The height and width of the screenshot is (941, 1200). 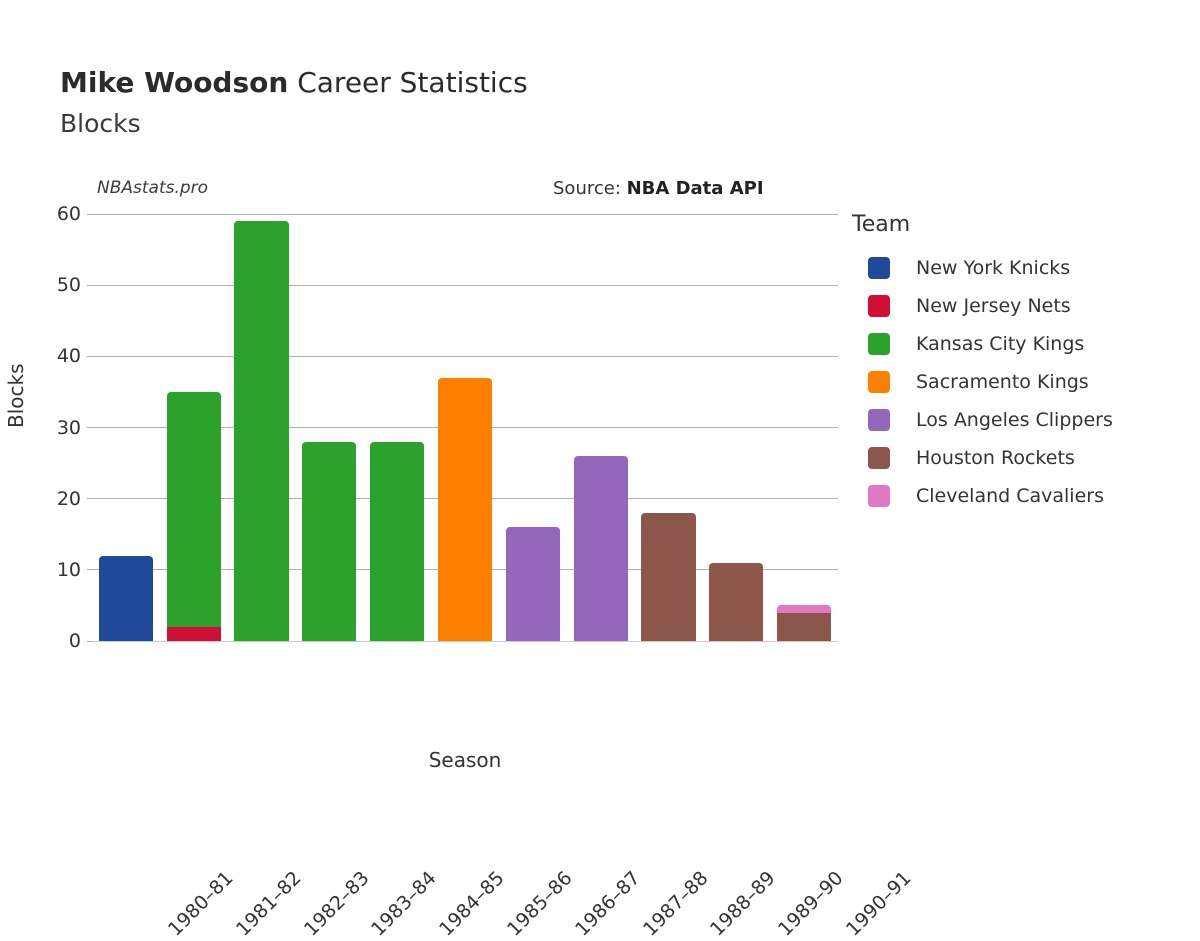 What do you see at coordinates (811, 904) in the screenshot?
I see `x-axis-tick-label: 1989–90` at bounding box center [811, 904].